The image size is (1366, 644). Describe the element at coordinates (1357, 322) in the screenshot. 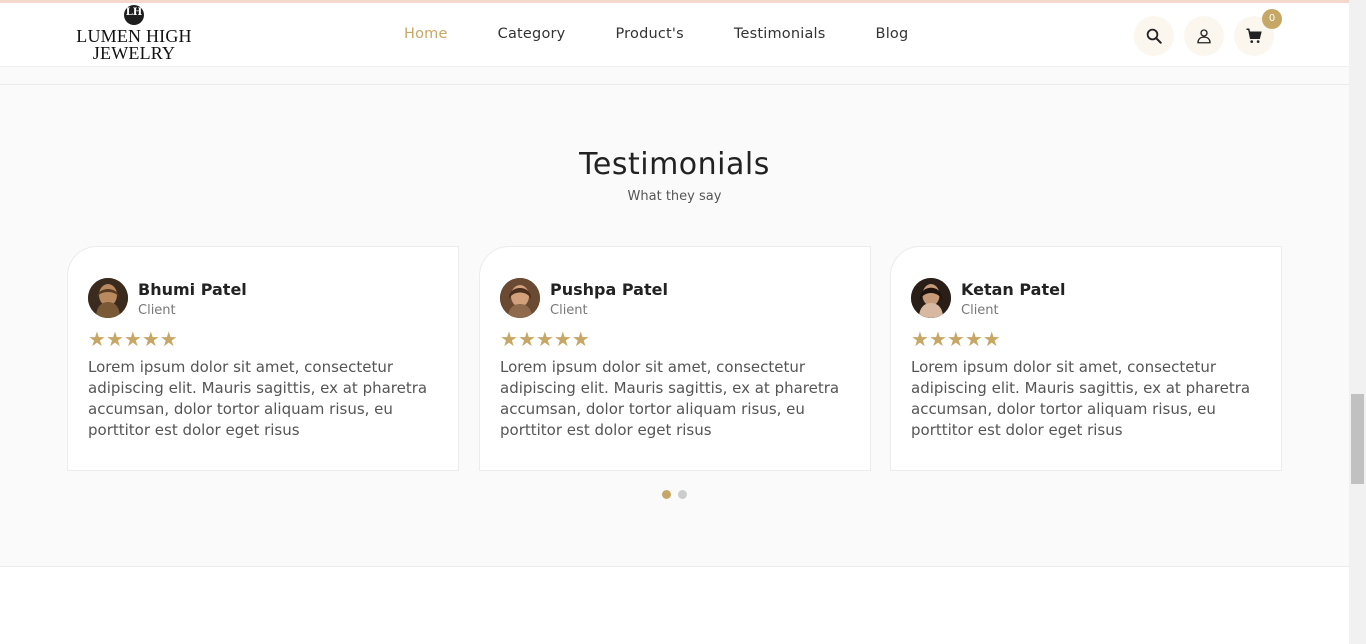

I see `page-scrollbar` at that location.